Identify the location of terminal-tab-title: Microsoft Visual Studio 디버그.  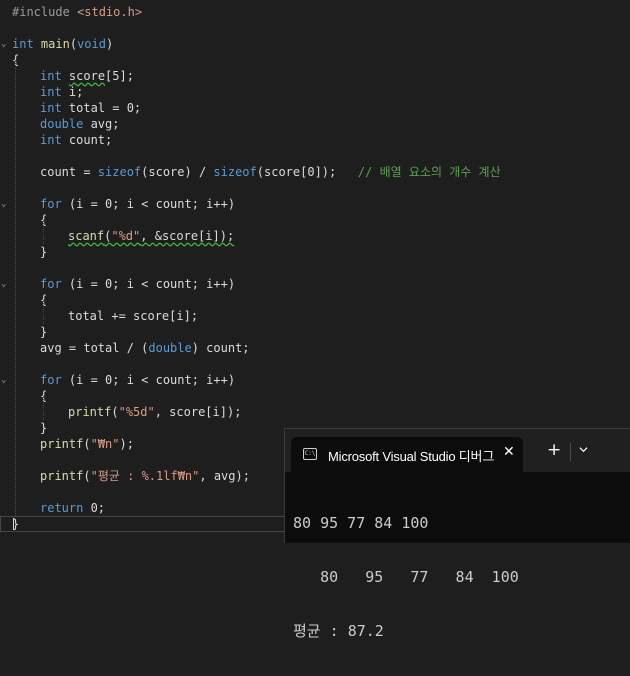
(411, 456).